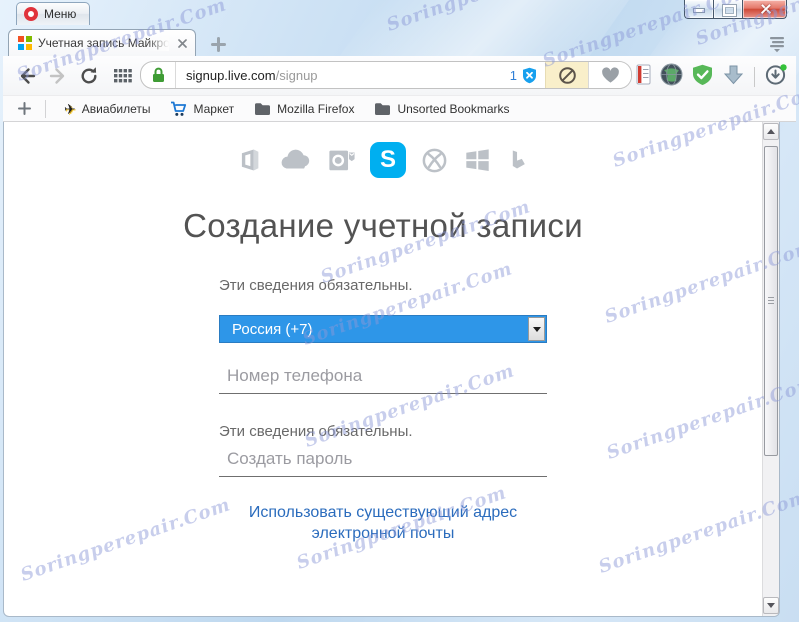 The height and width of the screenshot is (622, 799). I want to click on downloads-status-icon, so click(776, 77).